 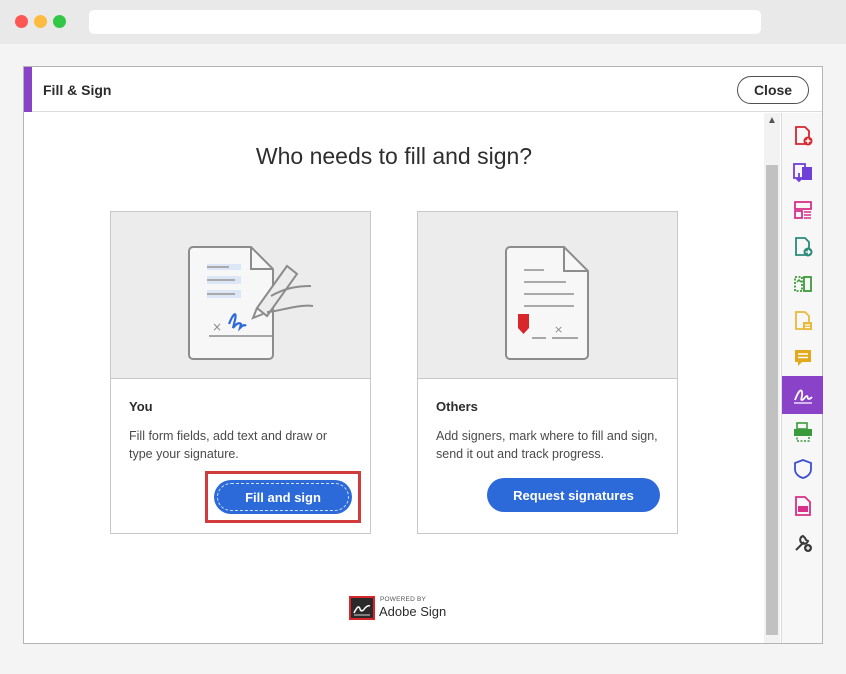 I want to click on scan-ocr-icon, so click(x=802, y=432).